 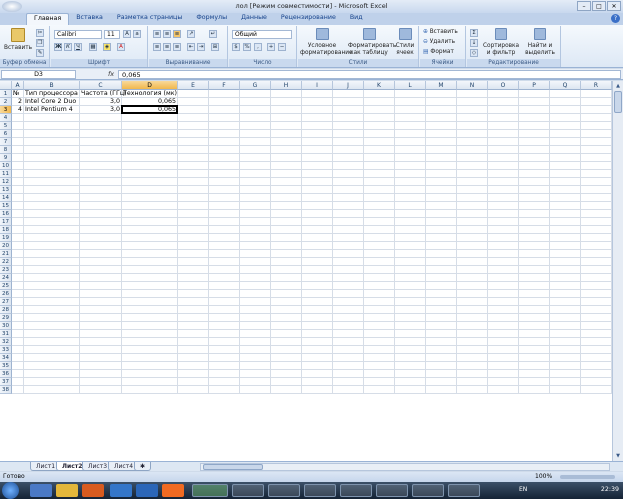 I want to click on horizontal-scrollbar, so click(x=405, y=467).